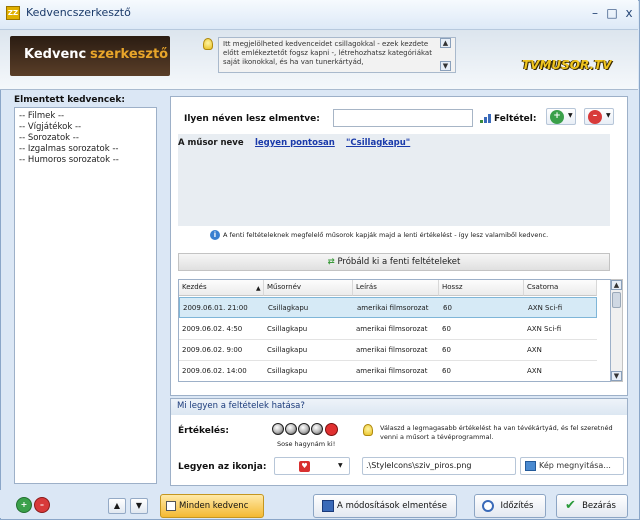 Image resolution: width=640 pixels, height=520 pixels. What do you see at coordinates (530, 466) in the screenshot?
I see `image-file-icon` at bounding box center [530, 466].